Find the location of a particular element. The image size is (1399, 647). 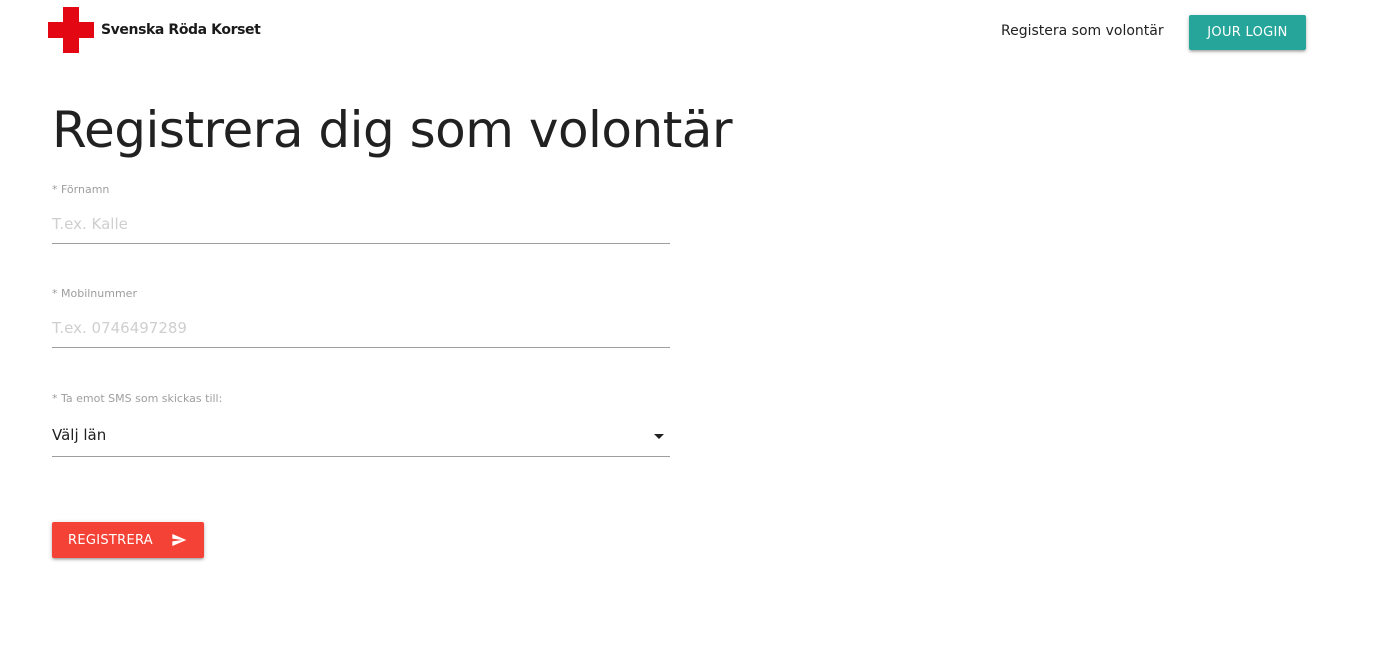

red-cross-icon is located at coordinates (71, 30).